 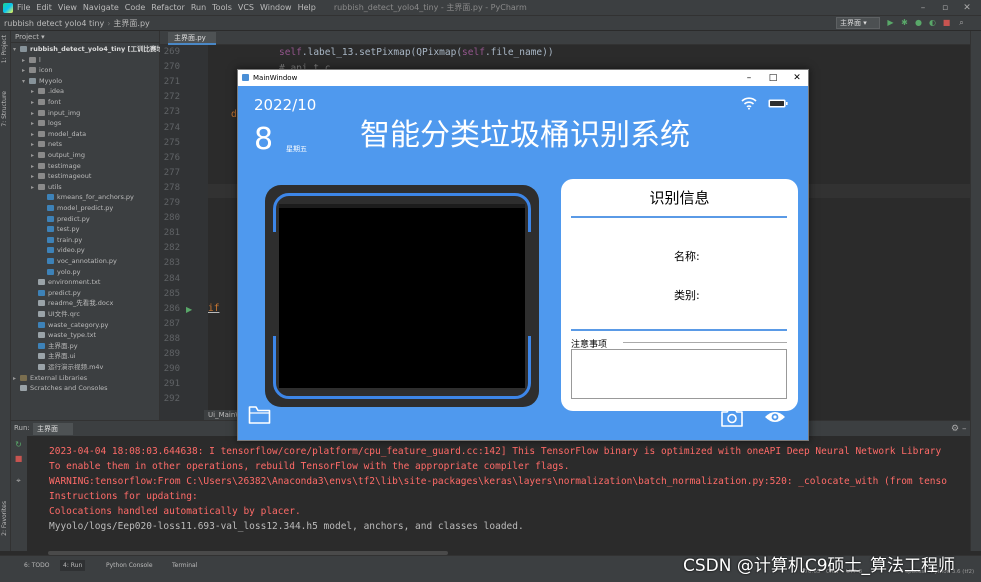 What do you see at coordinates (4, 518) in the screenshot?
I see `tool-tab-favorites: 2: Favorites` at bounding box center [4, 518].